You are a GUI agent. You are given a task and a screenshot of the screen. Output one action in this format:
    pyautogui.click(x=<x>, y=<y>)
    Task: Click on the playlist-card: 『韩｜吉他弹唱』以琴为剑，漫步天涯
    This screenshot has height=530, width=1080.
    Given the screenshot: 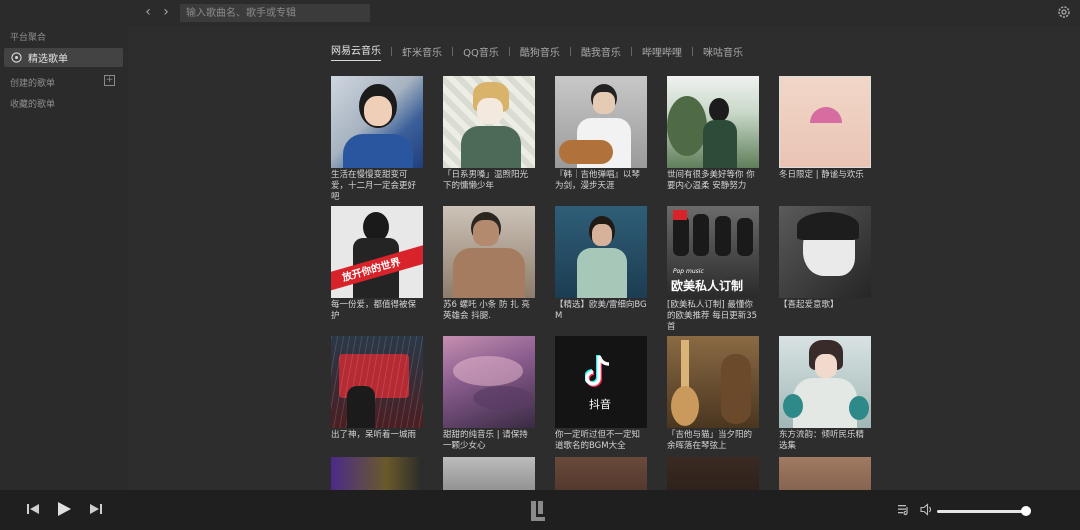 What is the action you would take?
    pyautogui.click(x=601, y=134)
    